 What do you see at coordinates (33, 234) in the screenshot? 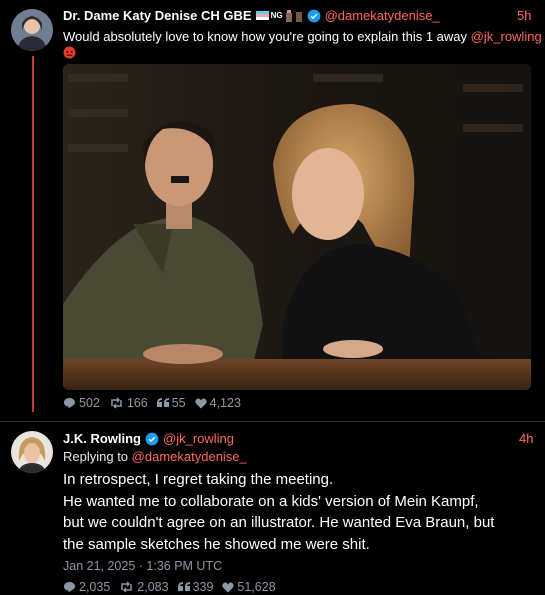
I see `thread-line` at bounding box center [33, 234].